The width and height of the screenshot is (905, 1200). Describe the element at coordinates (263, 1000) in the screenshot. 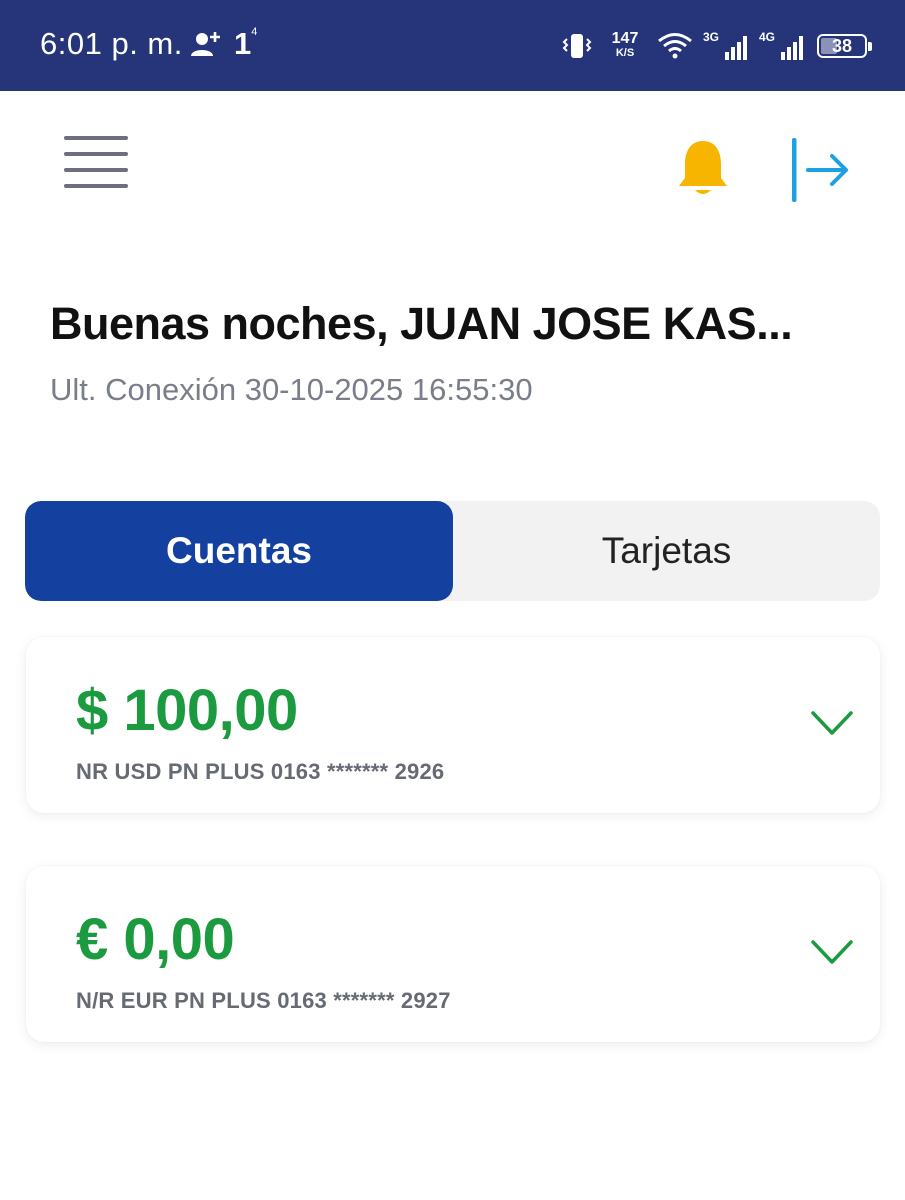

I see `account-label: N/R EUR PN PLUS 0163 ******* 2927` at that location.